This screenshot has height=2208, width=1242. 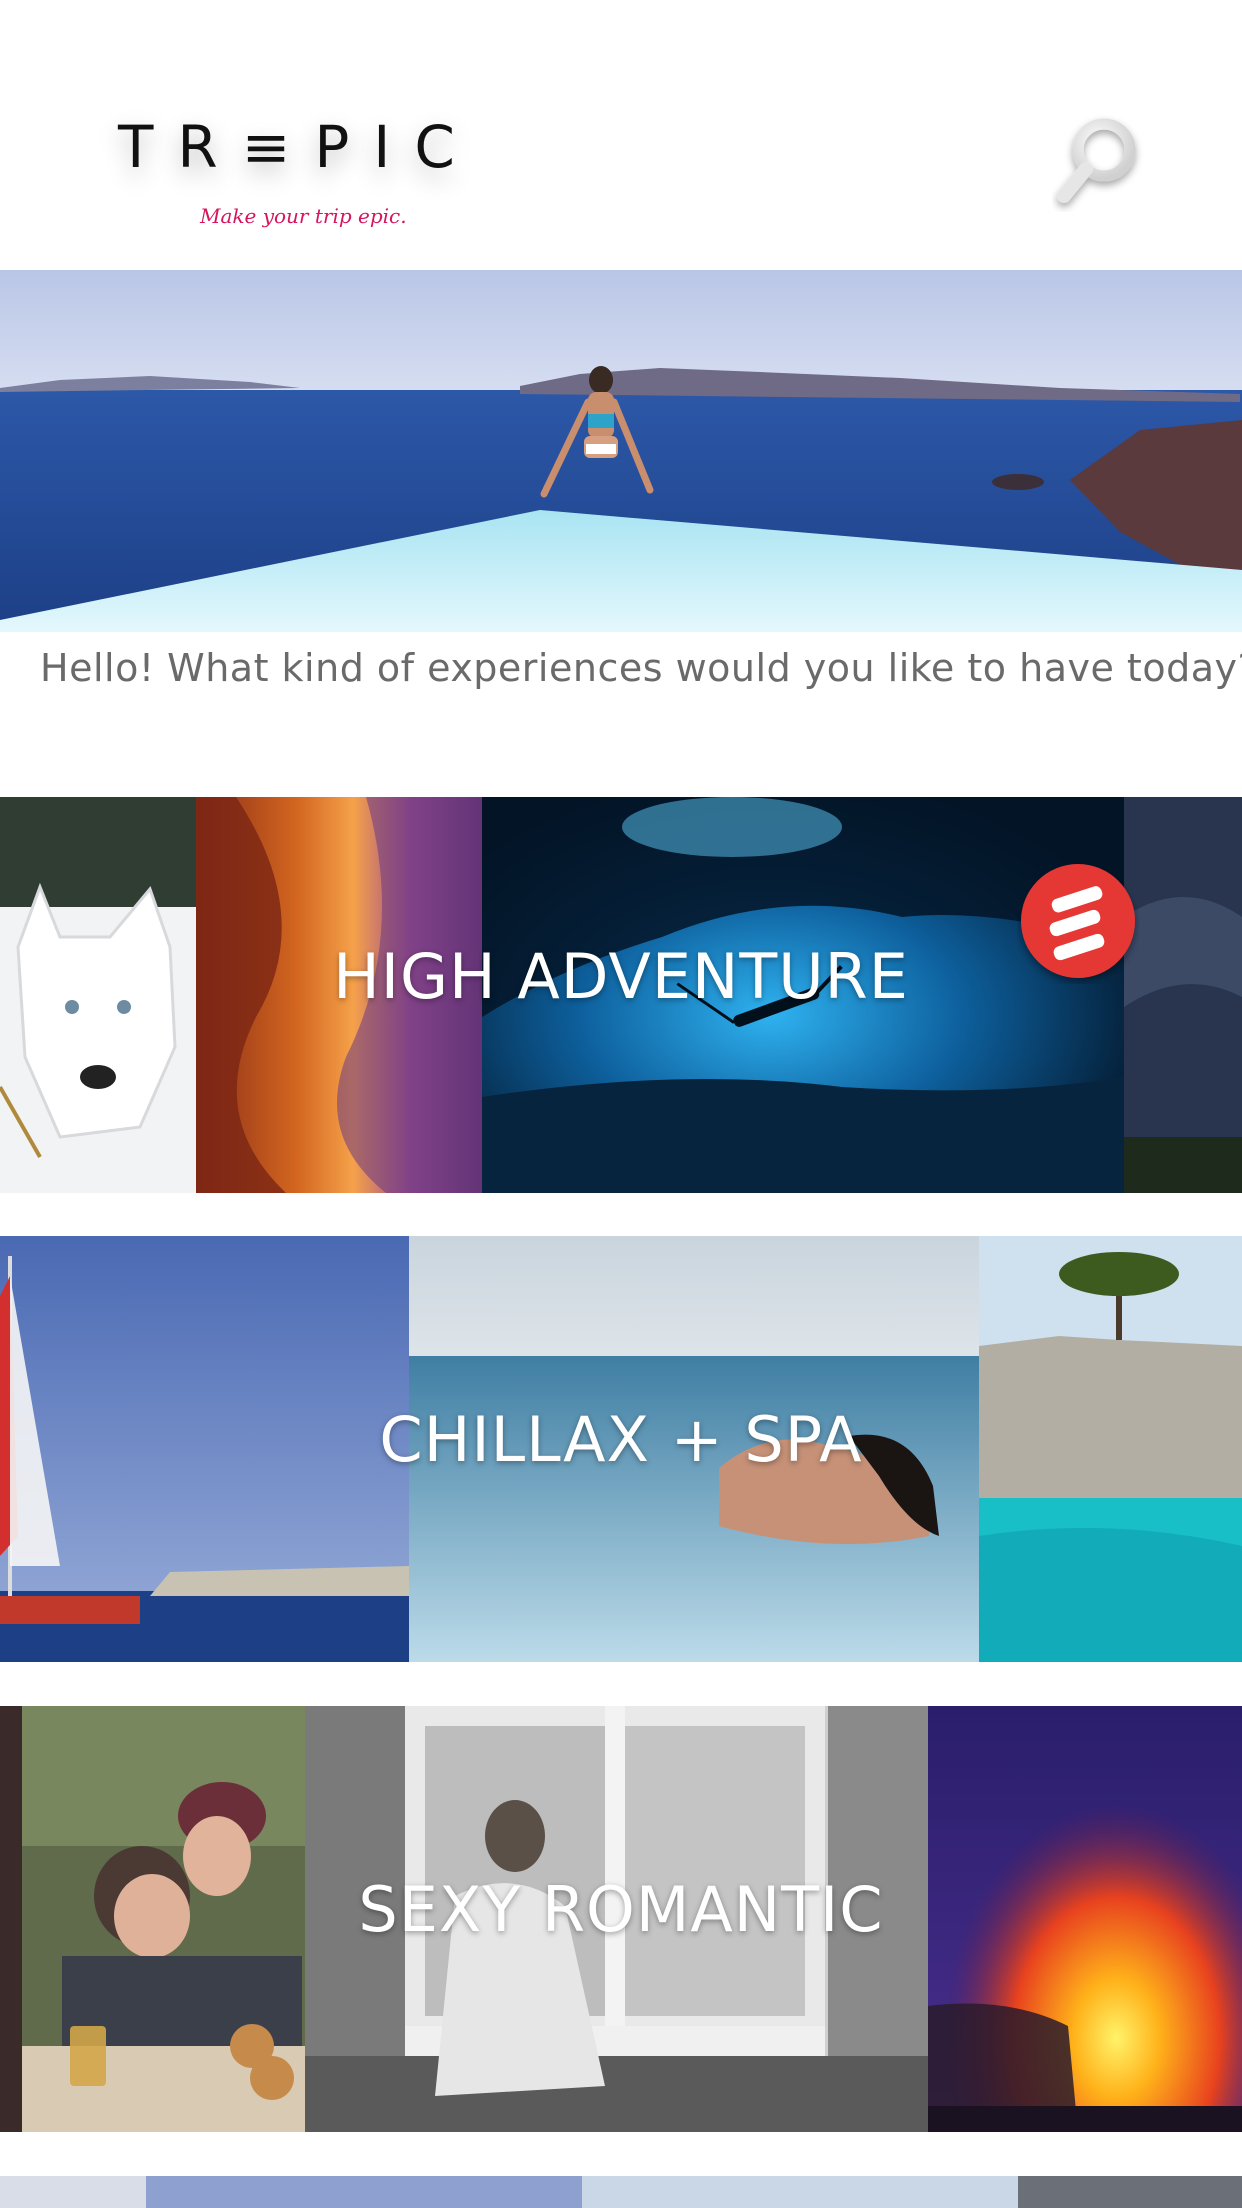 What do you see at coordinates (621, 1439) in the screenshot?
I see `category-label: CHILLAX + SPA` at bounding box center [621, 1439].